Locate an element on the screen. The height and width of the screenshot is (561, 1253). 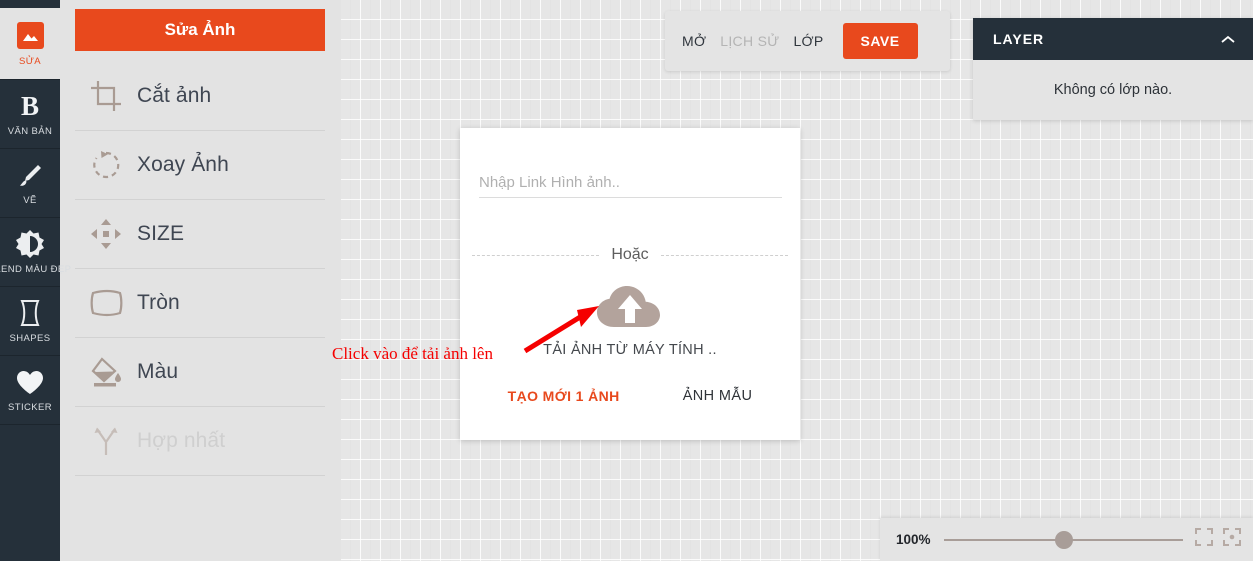
merge-icon is located at coordinates (106, 441).